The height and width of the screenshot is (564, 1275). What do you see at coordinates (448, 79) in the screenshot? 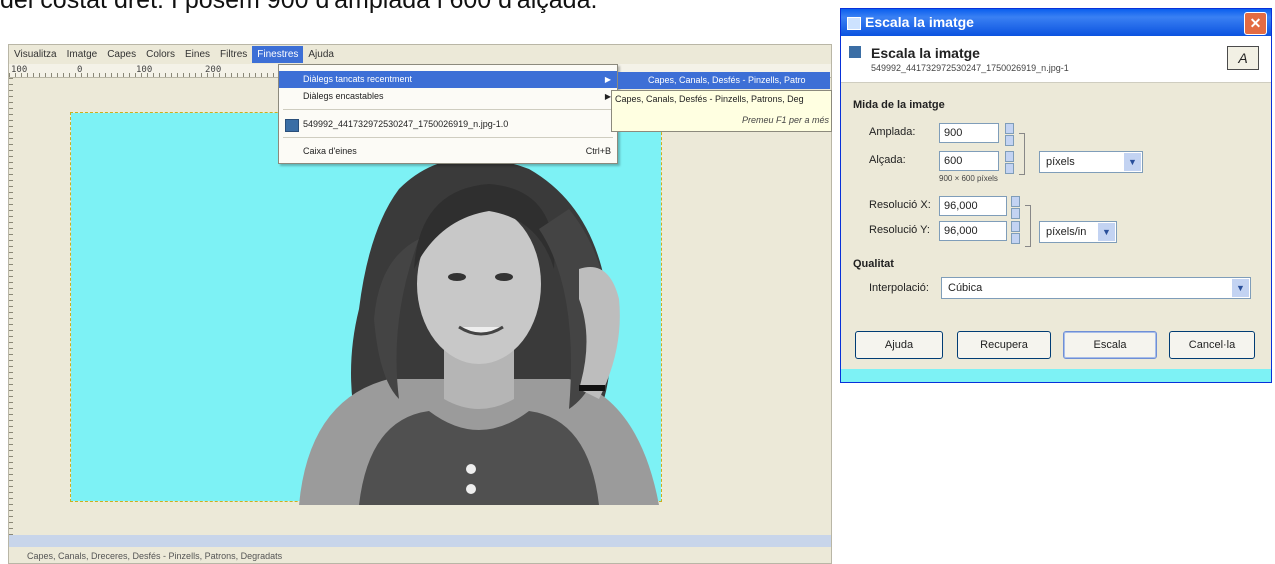
I see `menu-item-recent-dialogs: Diàlegs tancats recentment ▶` at bounding box center [448, 79].